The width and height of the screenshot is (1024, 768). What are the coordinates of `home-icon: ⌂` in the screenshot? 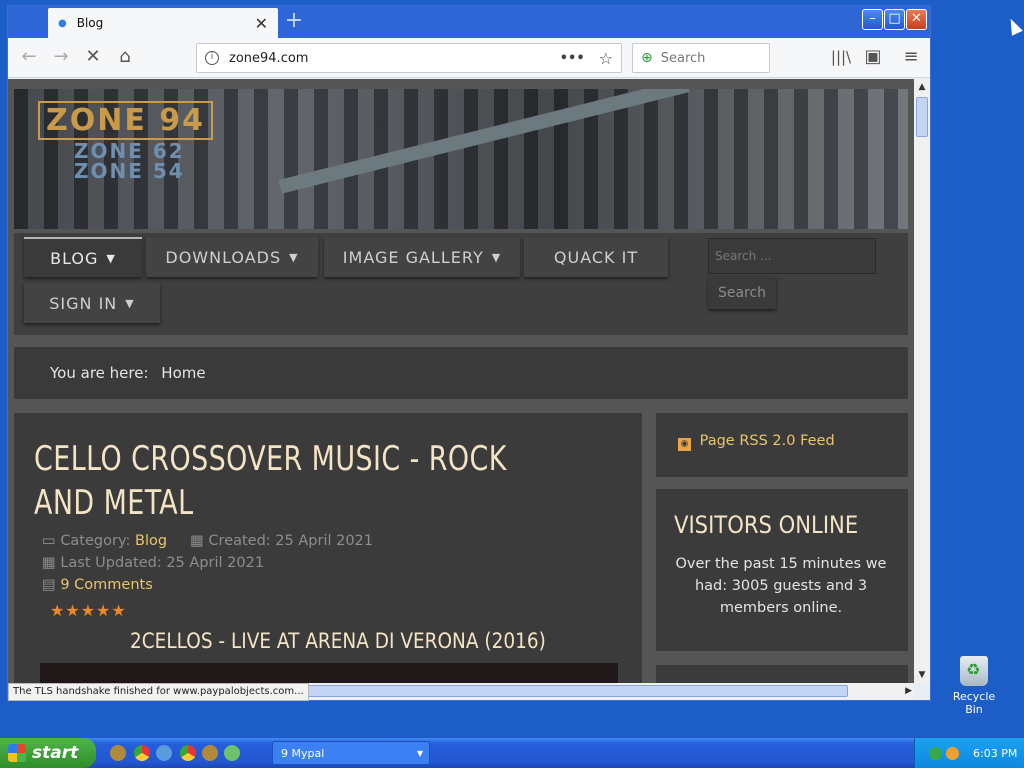 It's located at (125, 58).